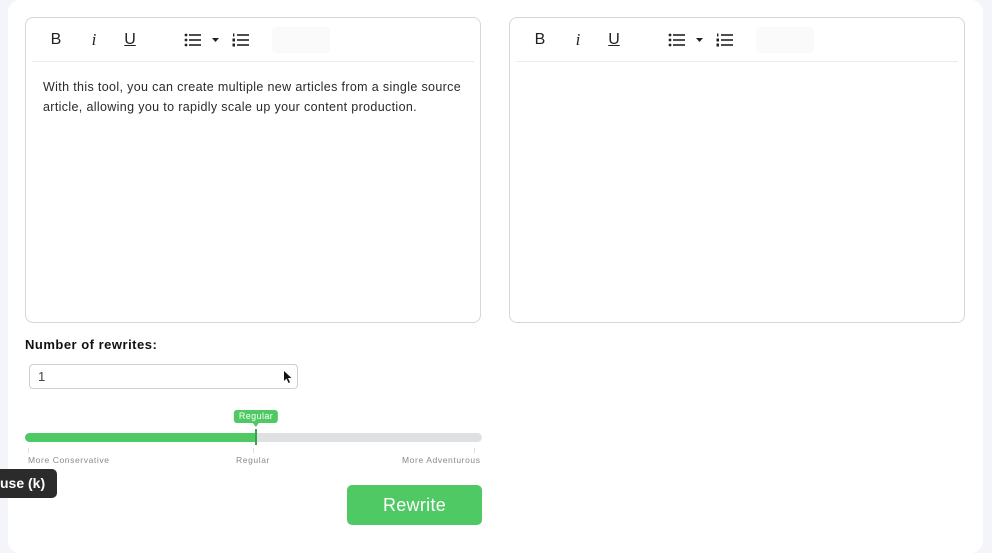 This screenshot has width=992, height=553. I want to click on rewrites-label: Number of rewrites:, so click(91, 344).